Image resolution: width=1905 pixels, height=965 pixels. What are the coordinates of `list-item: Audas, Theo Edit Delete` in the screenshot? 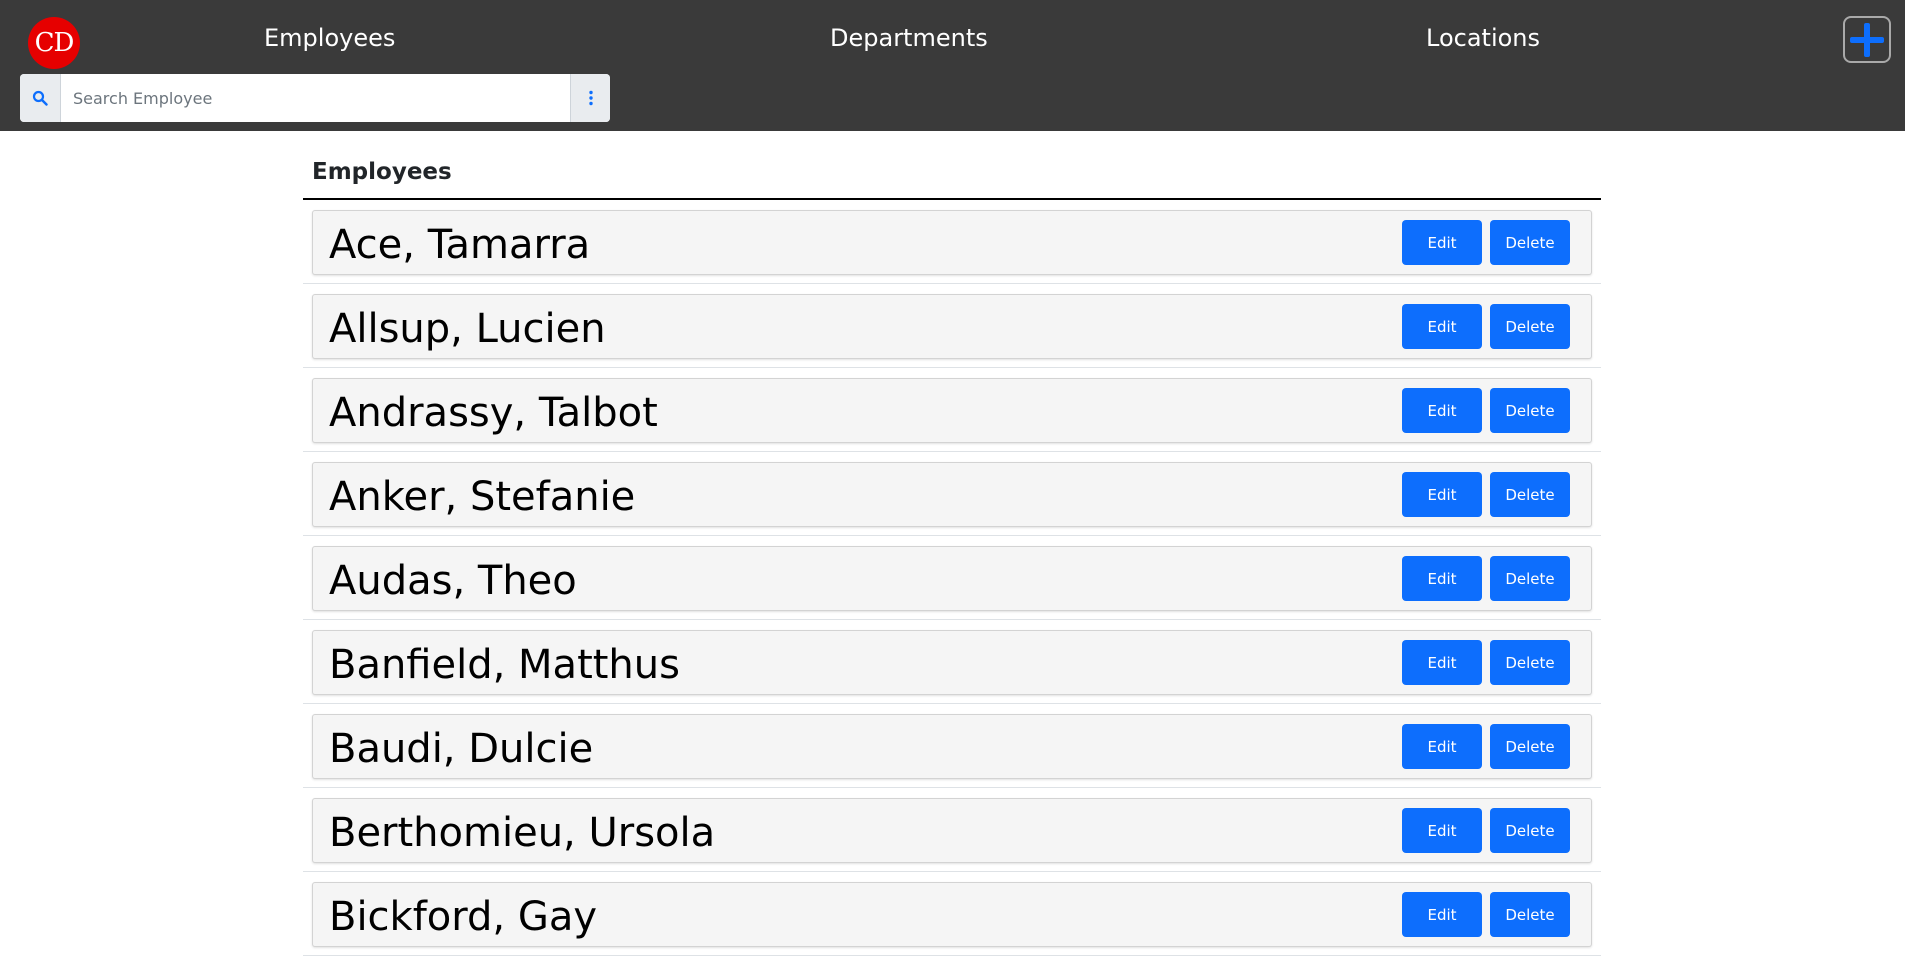 It's located at (952, 578).